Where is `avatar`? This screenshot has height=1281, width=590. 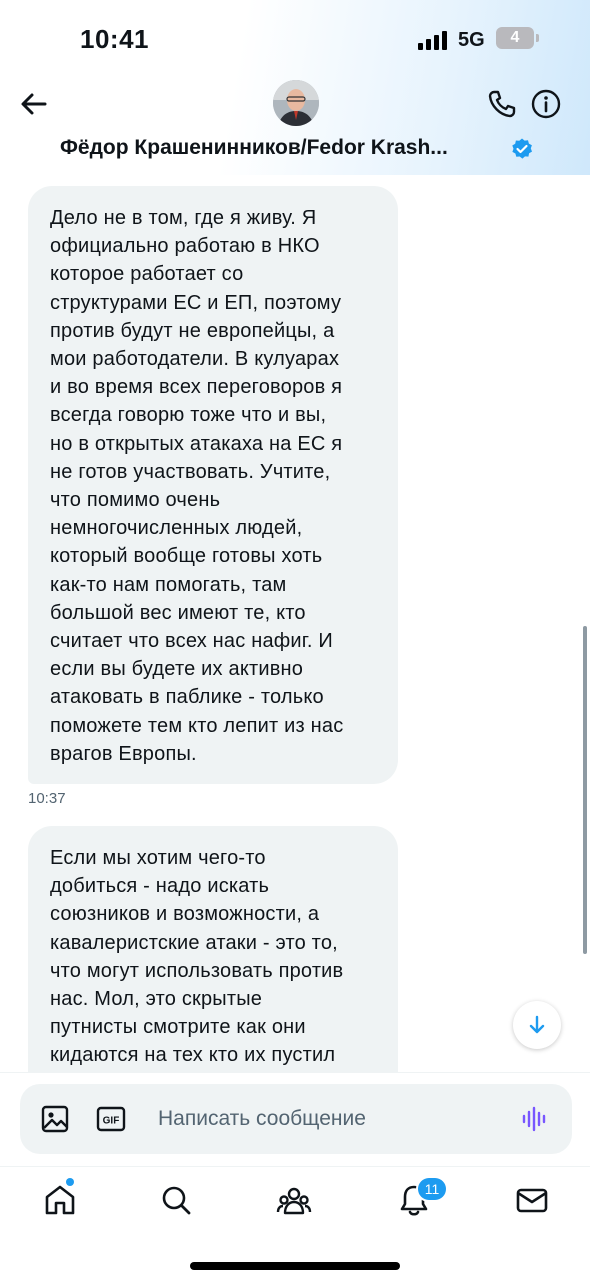 avatar is located at coordinates (296, 103).